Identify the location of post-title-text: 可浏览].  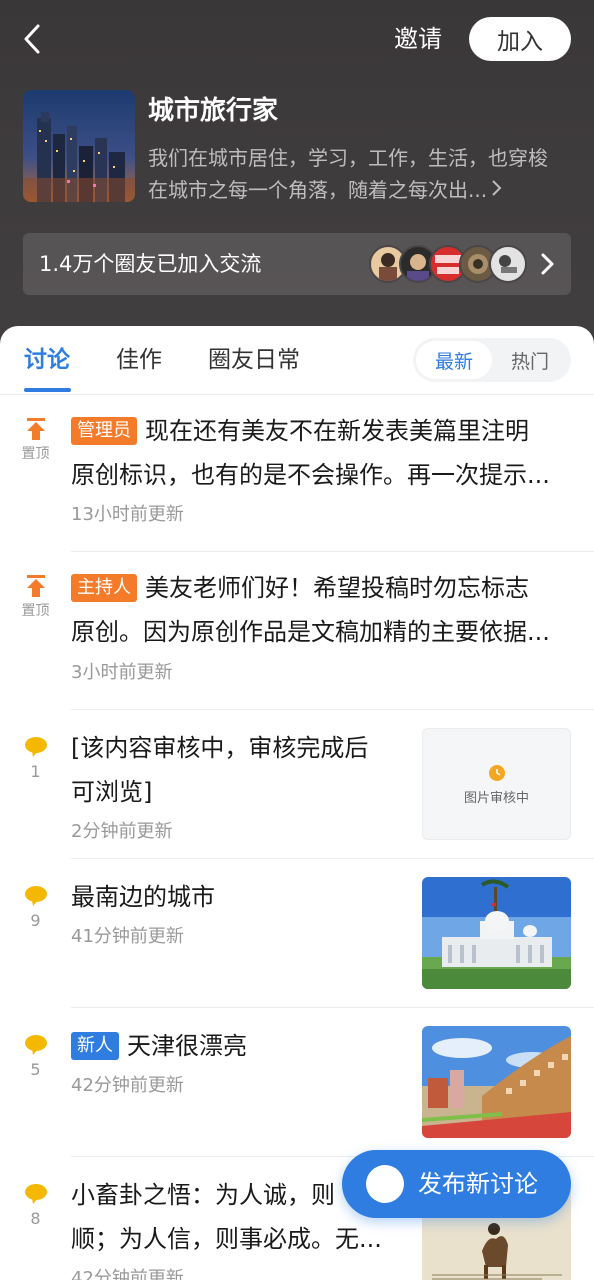
(112, 792).